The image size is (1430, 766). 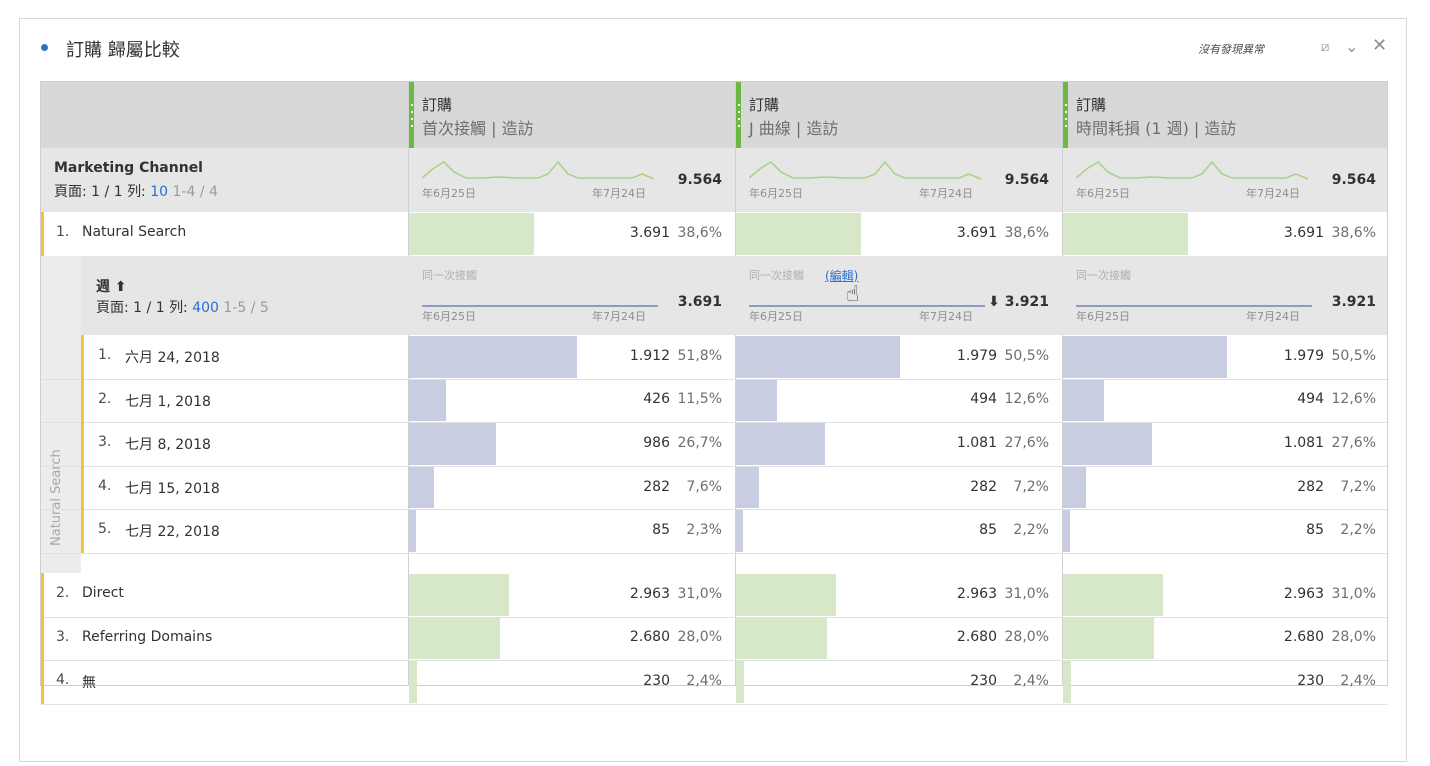 I want to click on row-label: 七月 22, 2018, so click(x=172, y=531).